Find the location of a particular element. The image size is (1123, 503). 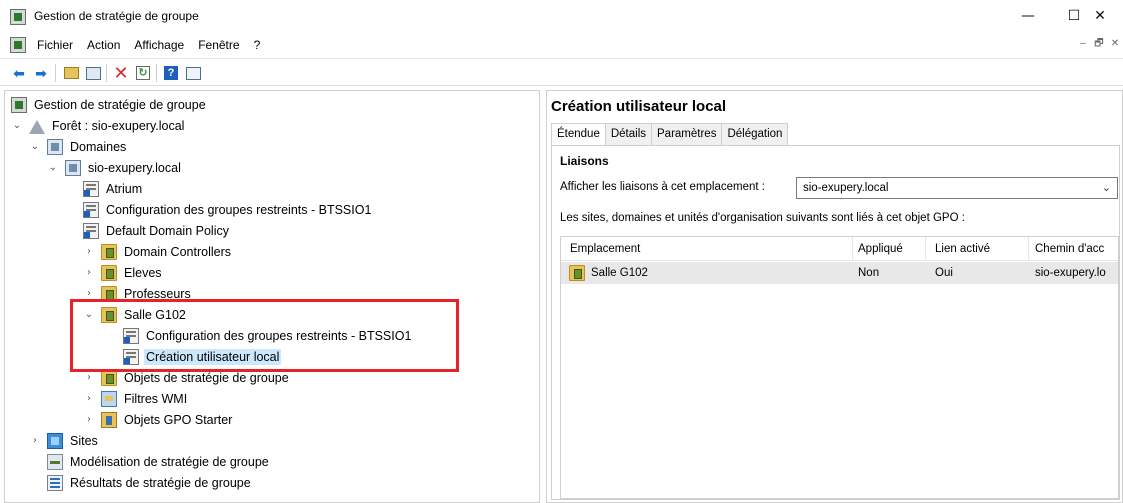

tree-item-label: Eleves is located at coordinates (143, 272).